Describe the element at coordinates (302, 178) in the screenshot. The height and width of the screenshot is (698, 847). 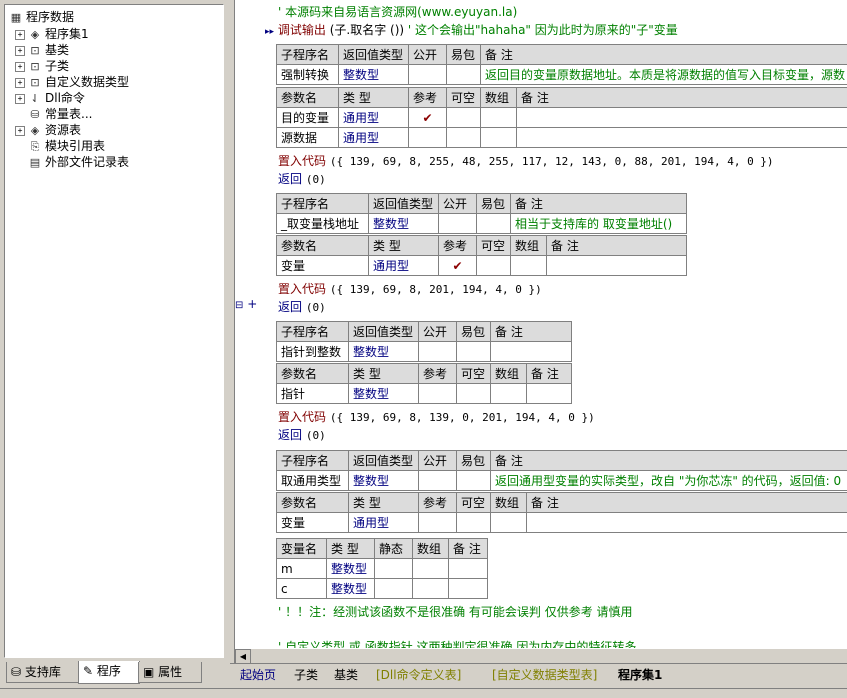
I see `return-line-1: 返回 (0)` at that location.